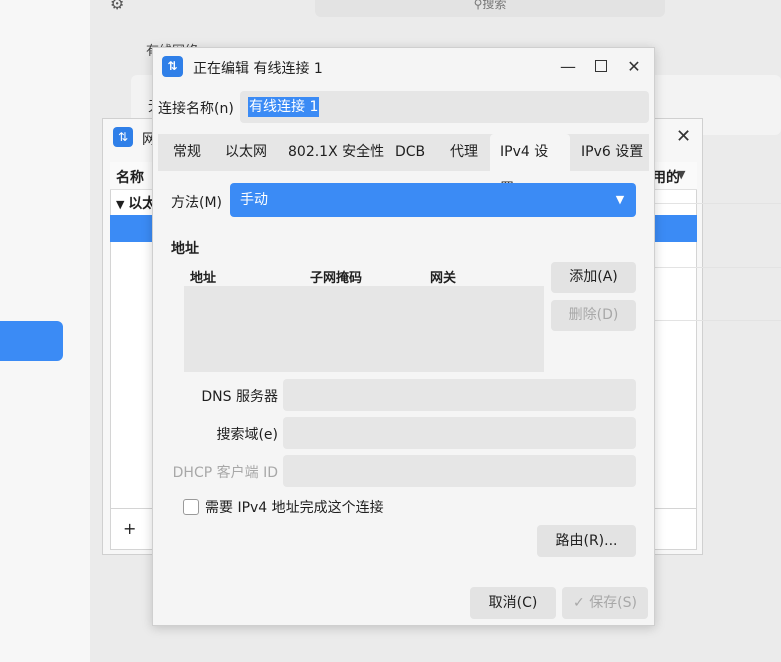 This screenshot has width=781, height=662. What do you see at coordinates (459, 471) in the screenshot?
I see `dhcp-client-id-input` at bounding box center [459, 471].